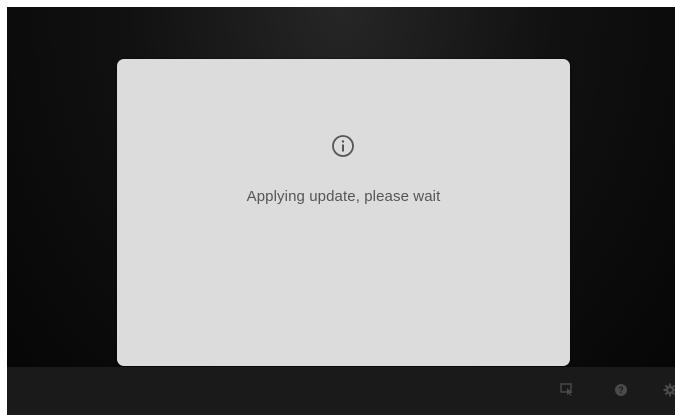  I want to click on settings-icon, so click(669, 390).